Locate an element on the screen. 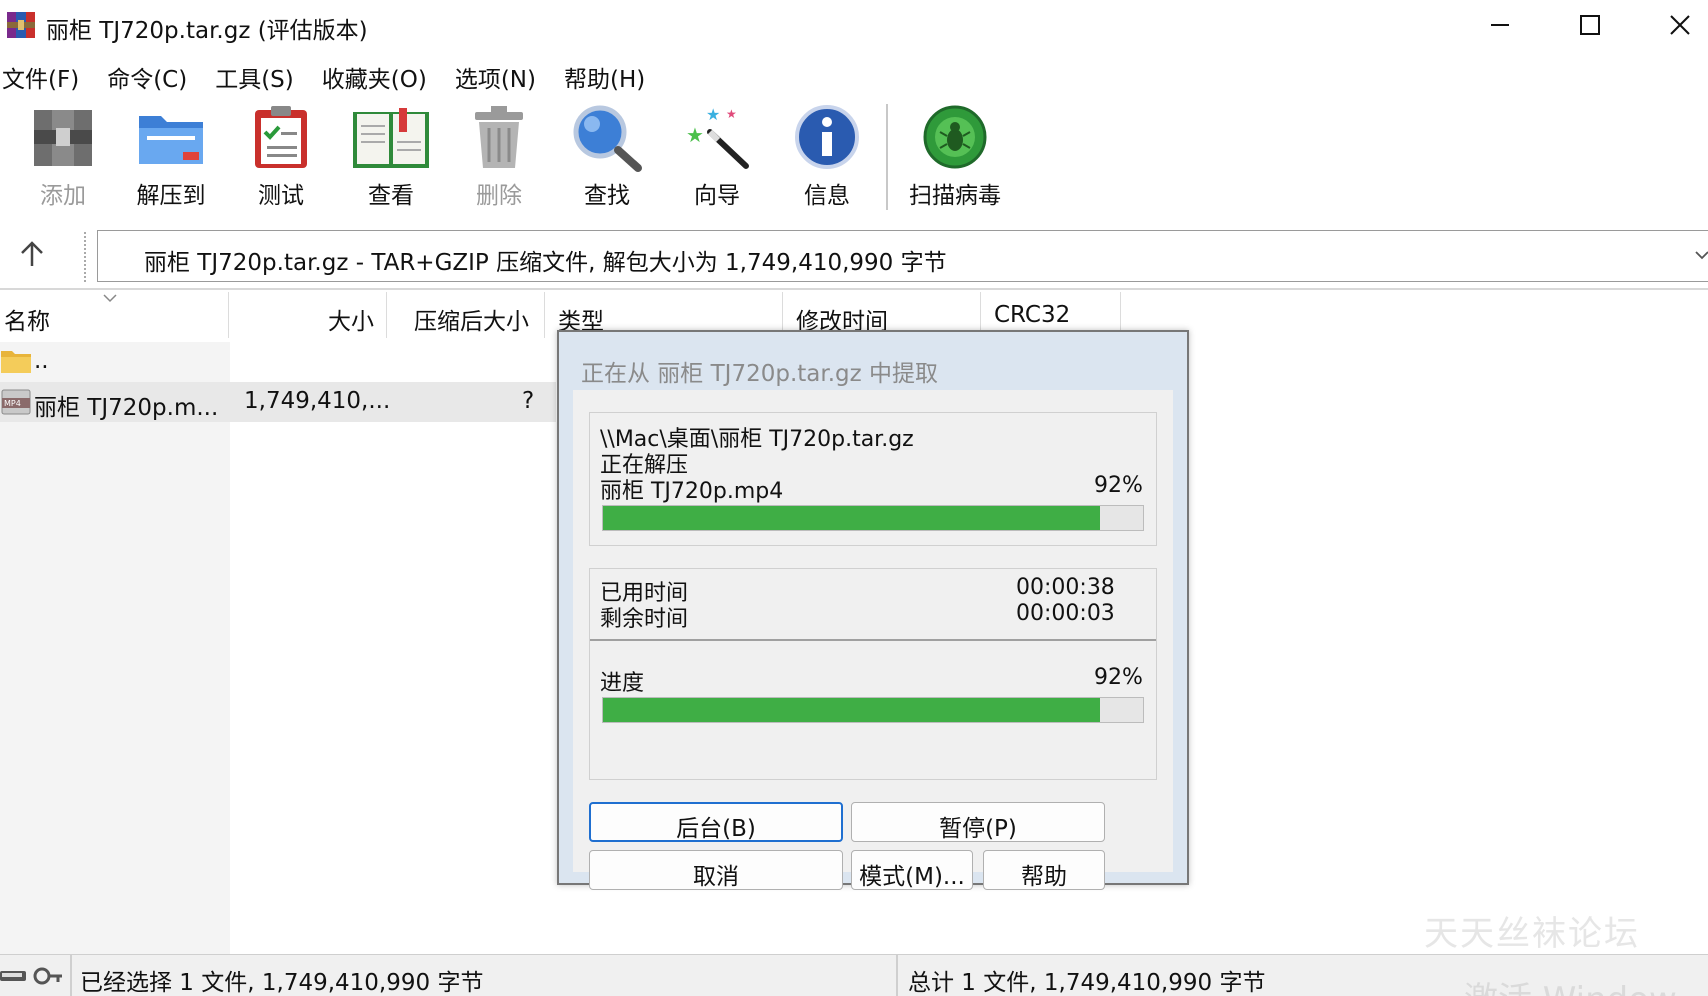  test-button: 测试 is located at coordinates (281, 158).